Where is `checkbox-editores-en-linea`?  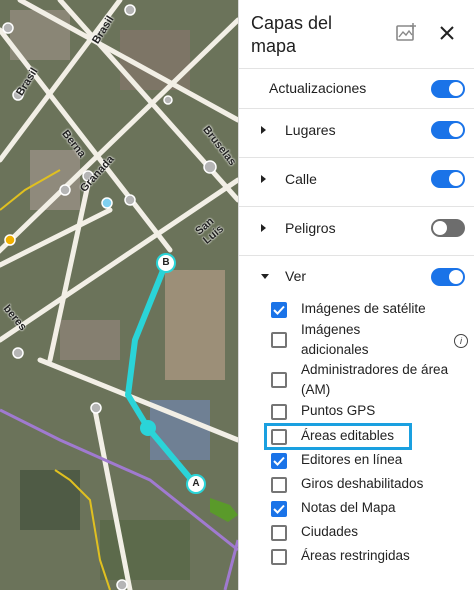 checkbox-editores-en-linea is located at coordinates (279, 461).